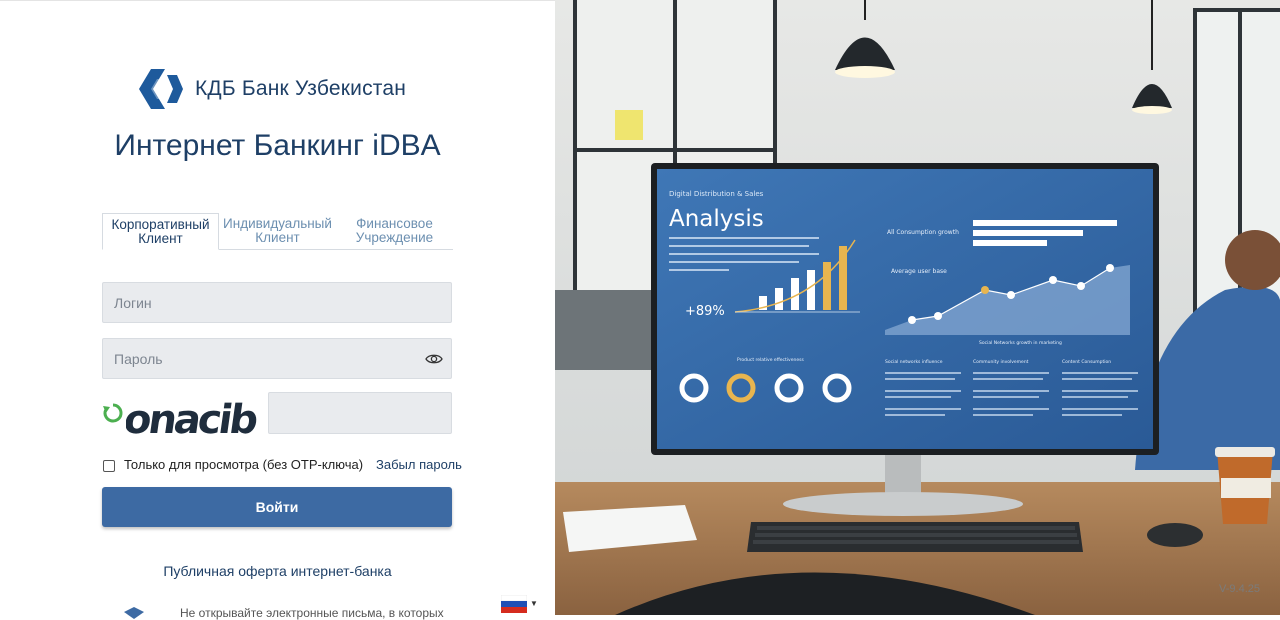  What do you see at coordinates (134, 613) in the screenshot?
I see `shield-warning-icon` at bounding box center [134, 613].